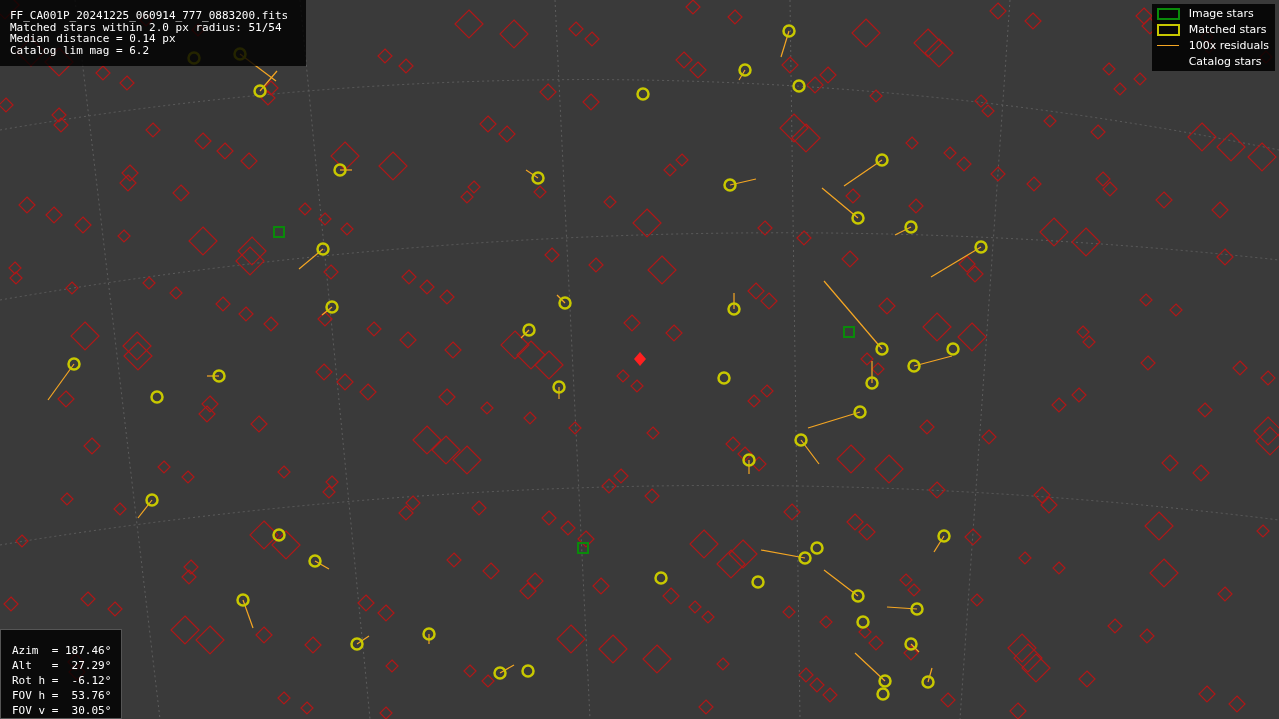 This screenshot has height=719, width=1279. Describe the element at coordinates (62, 680) in the screenshot. I see `pointing-text: Rot h = -6.12°` at that location.